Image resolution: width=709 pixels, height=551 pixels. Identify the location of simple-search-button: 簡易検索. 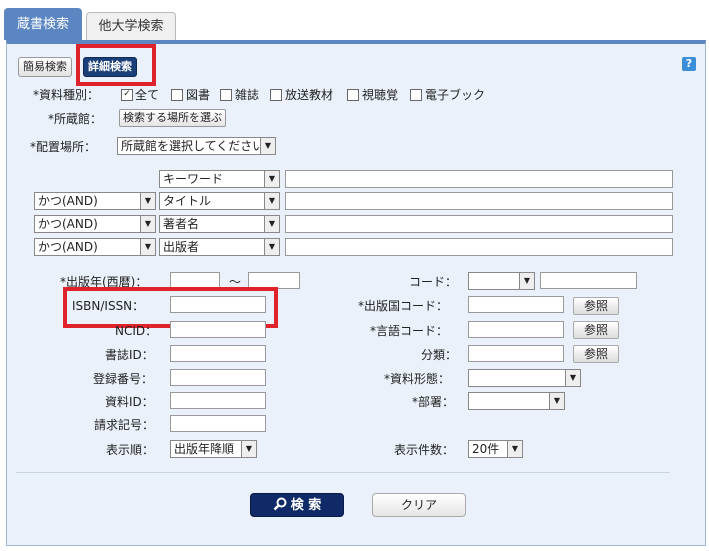
(45, 67).